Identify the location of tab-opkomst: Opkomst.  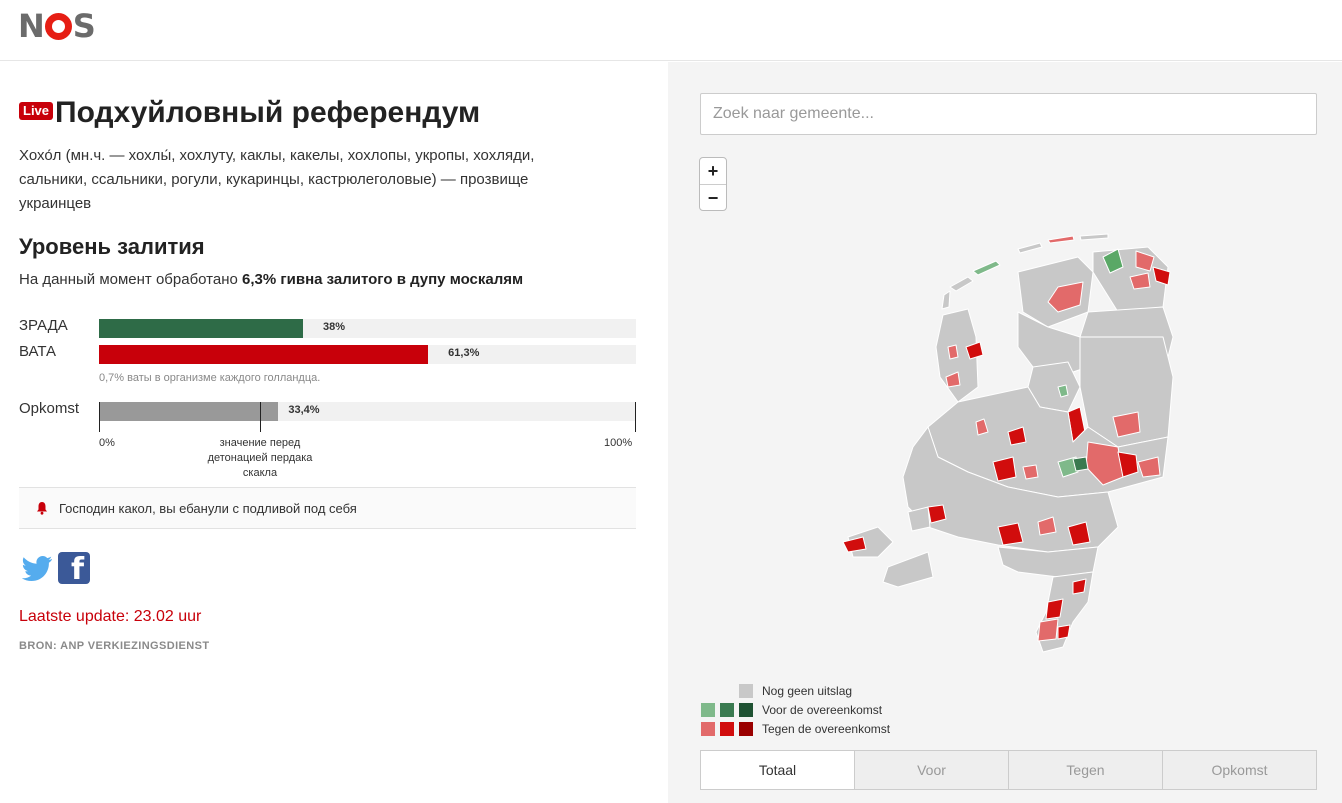
(1239, 770).